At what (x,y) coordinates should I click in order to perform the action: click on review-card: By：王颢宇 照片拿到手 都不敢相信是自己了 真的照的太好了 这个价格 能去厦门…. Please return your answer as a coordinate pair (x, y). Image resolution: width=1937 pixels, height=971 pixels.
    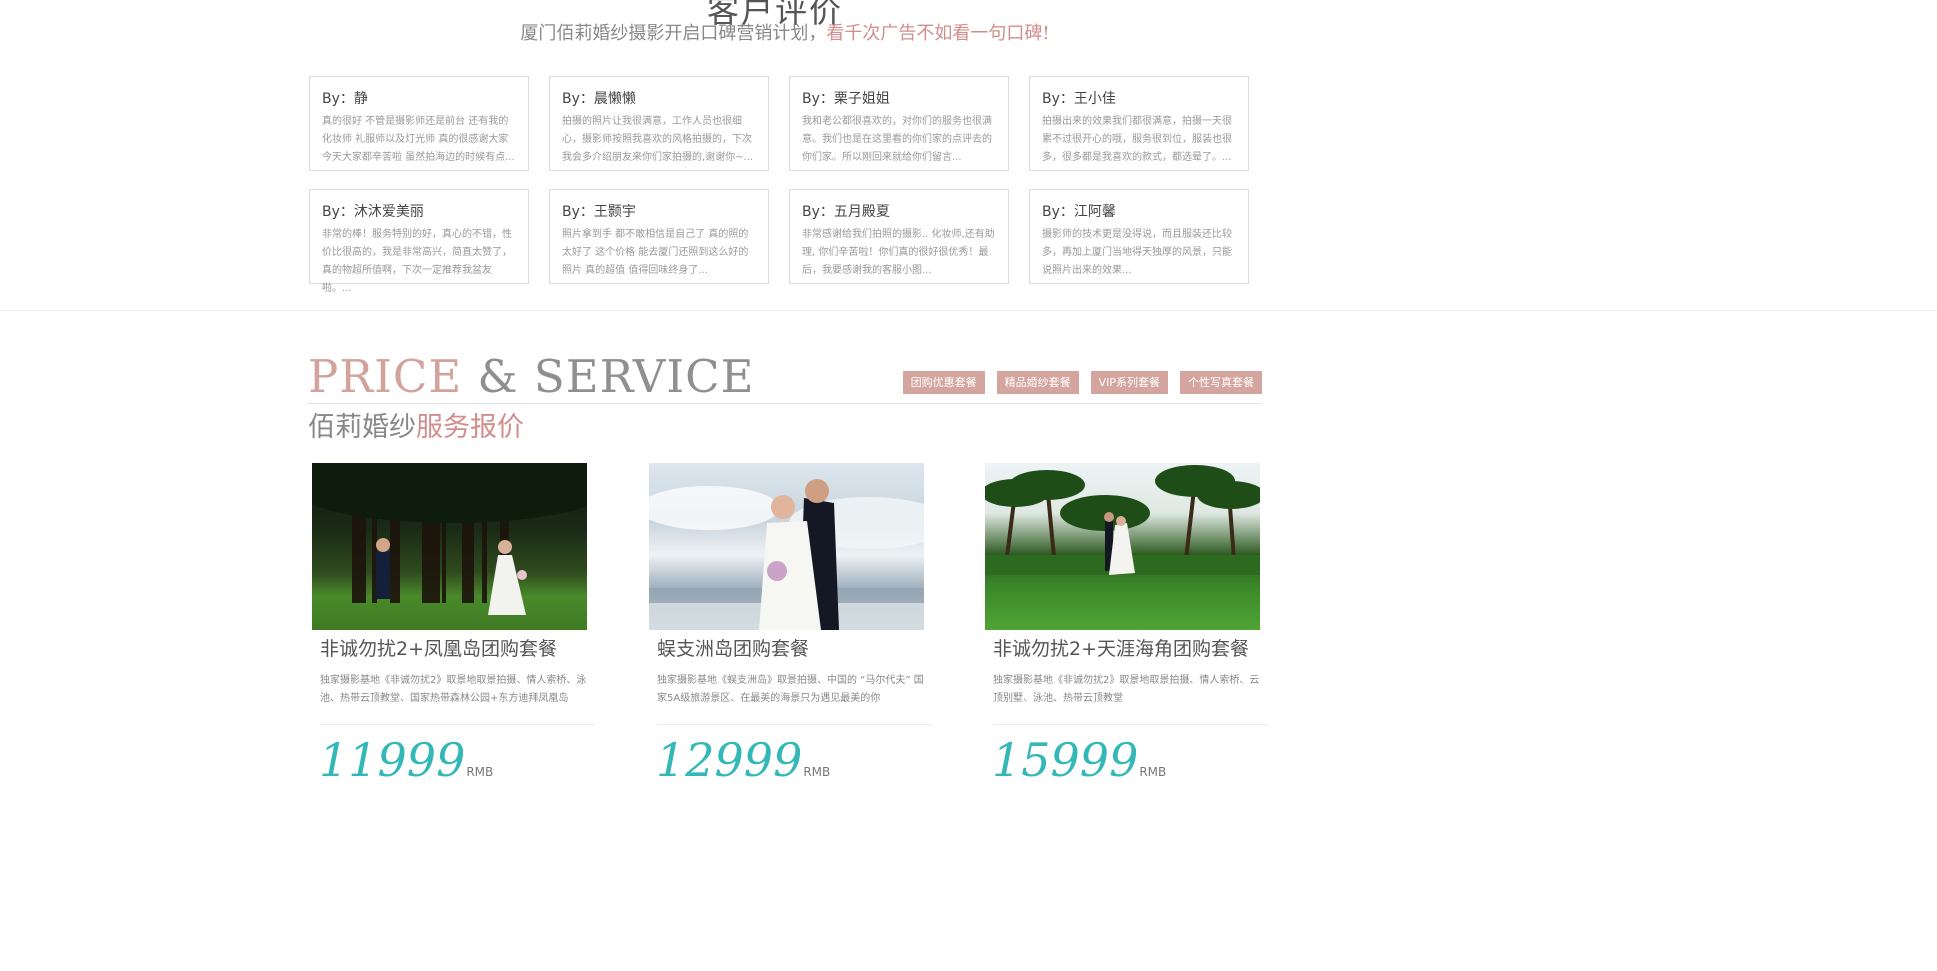
    Looking at the image, I should click on (659, 236).